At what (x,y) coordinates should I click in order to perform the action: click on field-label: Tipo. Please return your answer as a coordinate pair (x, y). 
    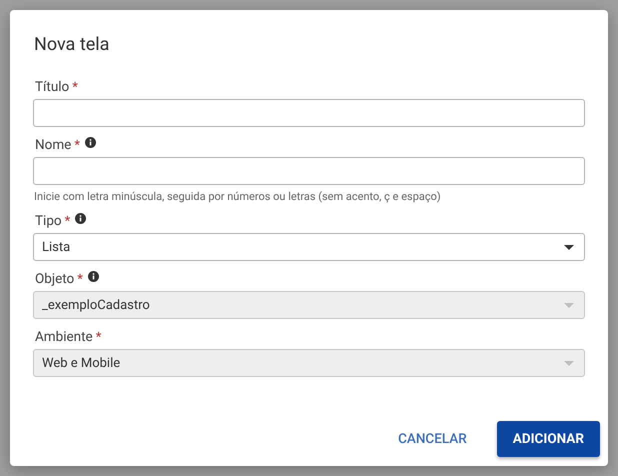
    Looking at the image, I should click on (48, 221).